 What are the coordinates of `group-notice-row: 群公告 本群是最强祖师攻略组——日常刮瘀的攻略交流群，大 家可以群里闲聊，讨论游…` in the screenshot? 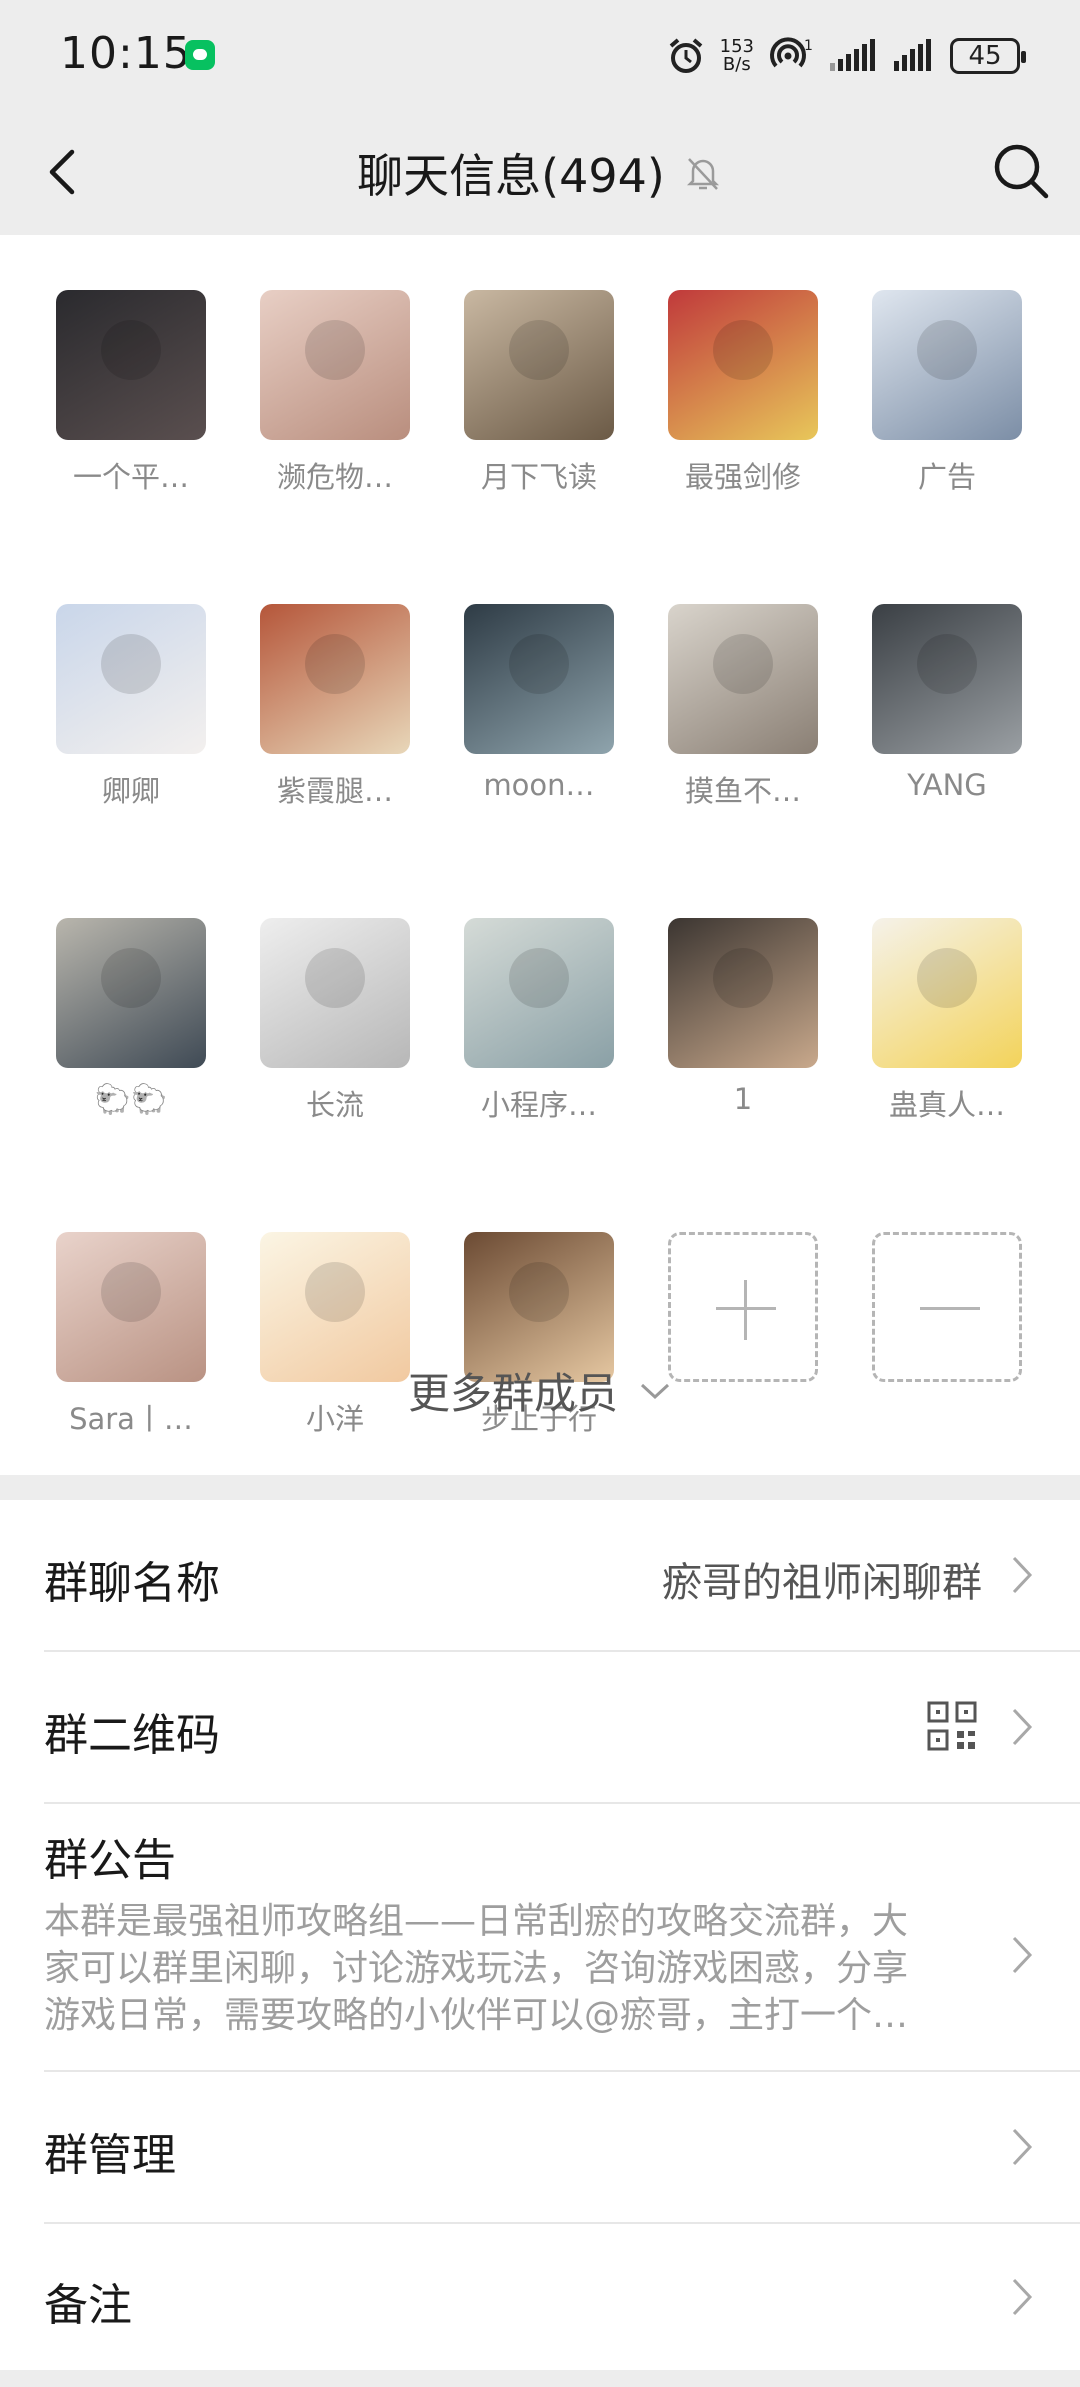 It's located at (540, 1937).